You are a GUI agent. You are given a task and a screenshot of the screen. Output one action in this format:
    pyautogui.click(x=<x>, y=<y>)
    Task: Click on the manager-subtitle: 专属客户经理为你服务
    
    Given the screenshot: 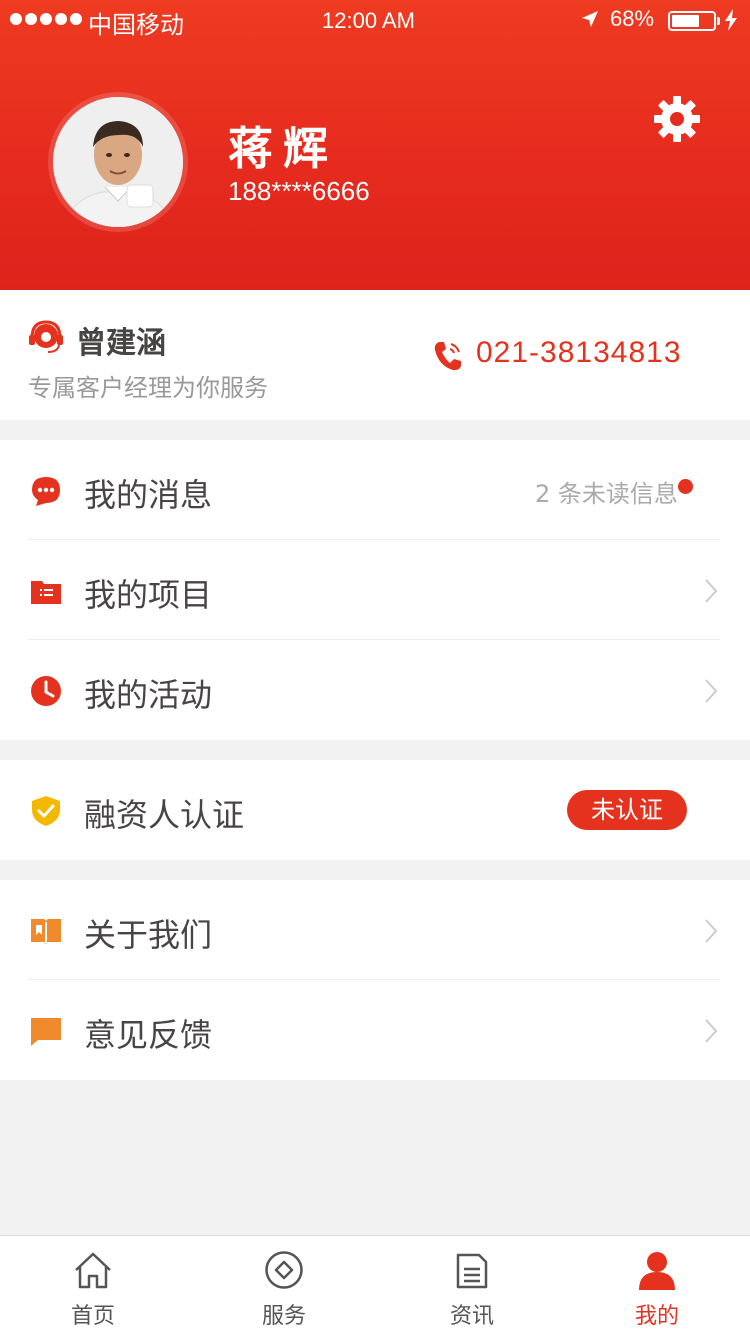 What is the action you would take?
    pyautogui.click(x=148, y=388)
    